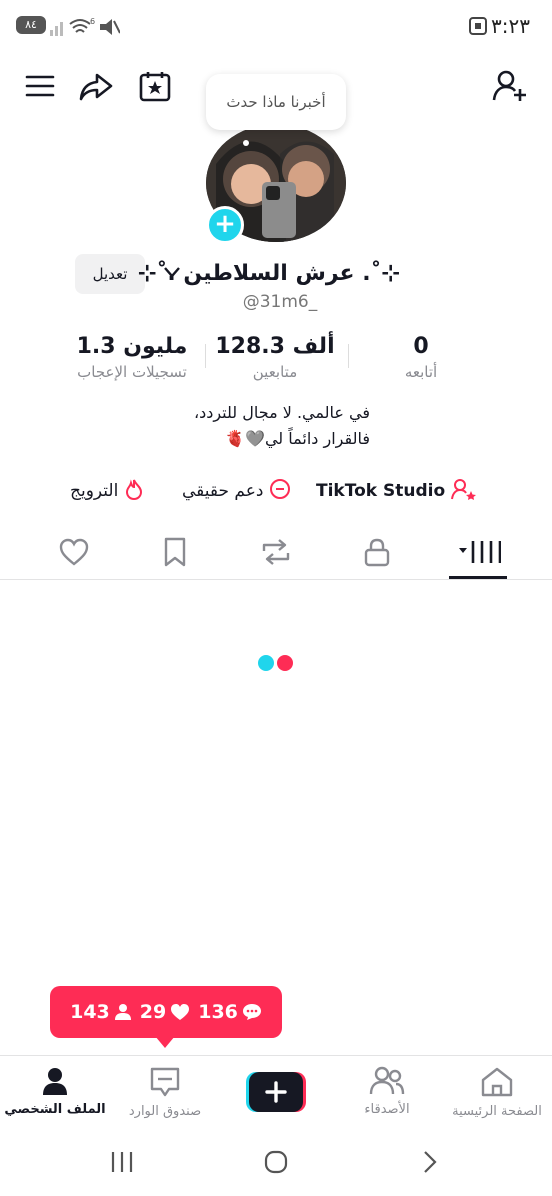  Describe the element at coordinates (387, 1080) in the screenshot. I see `friends-icon` at that location.